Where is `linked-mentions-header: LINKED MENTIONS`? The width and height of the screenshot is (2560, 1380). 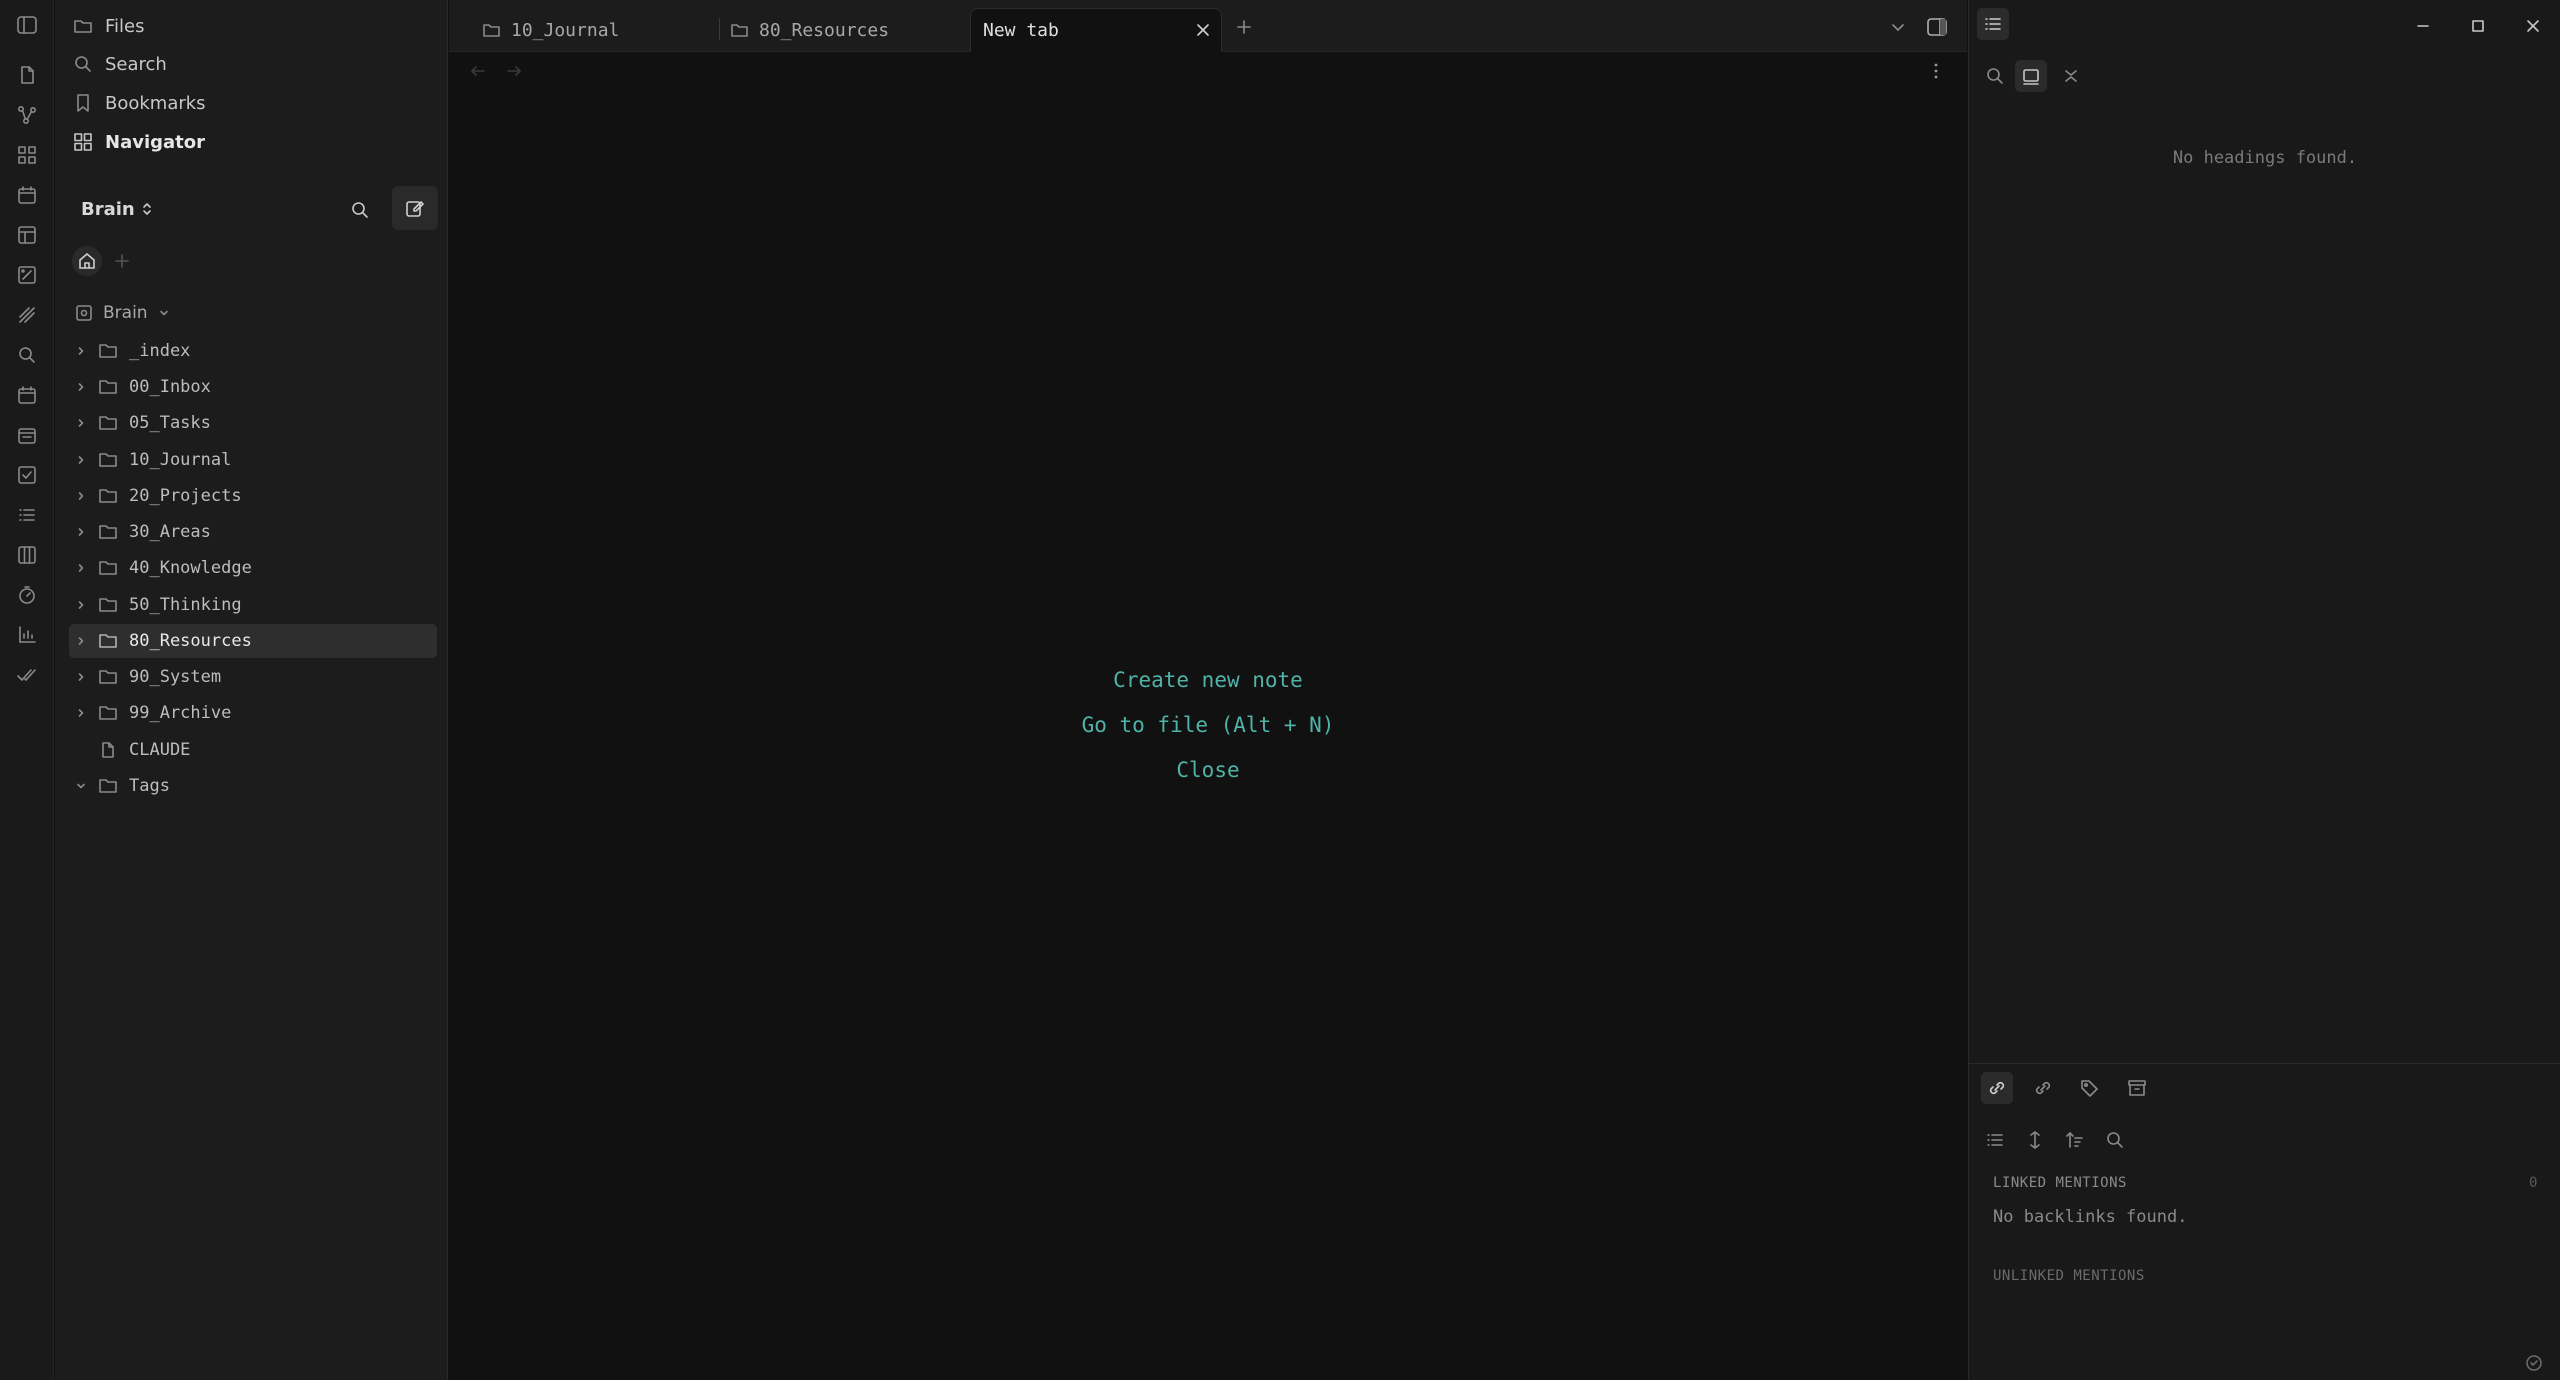
linked-mentions-header: LINKED MENTIONS is located at coordinates (2060, 1183).